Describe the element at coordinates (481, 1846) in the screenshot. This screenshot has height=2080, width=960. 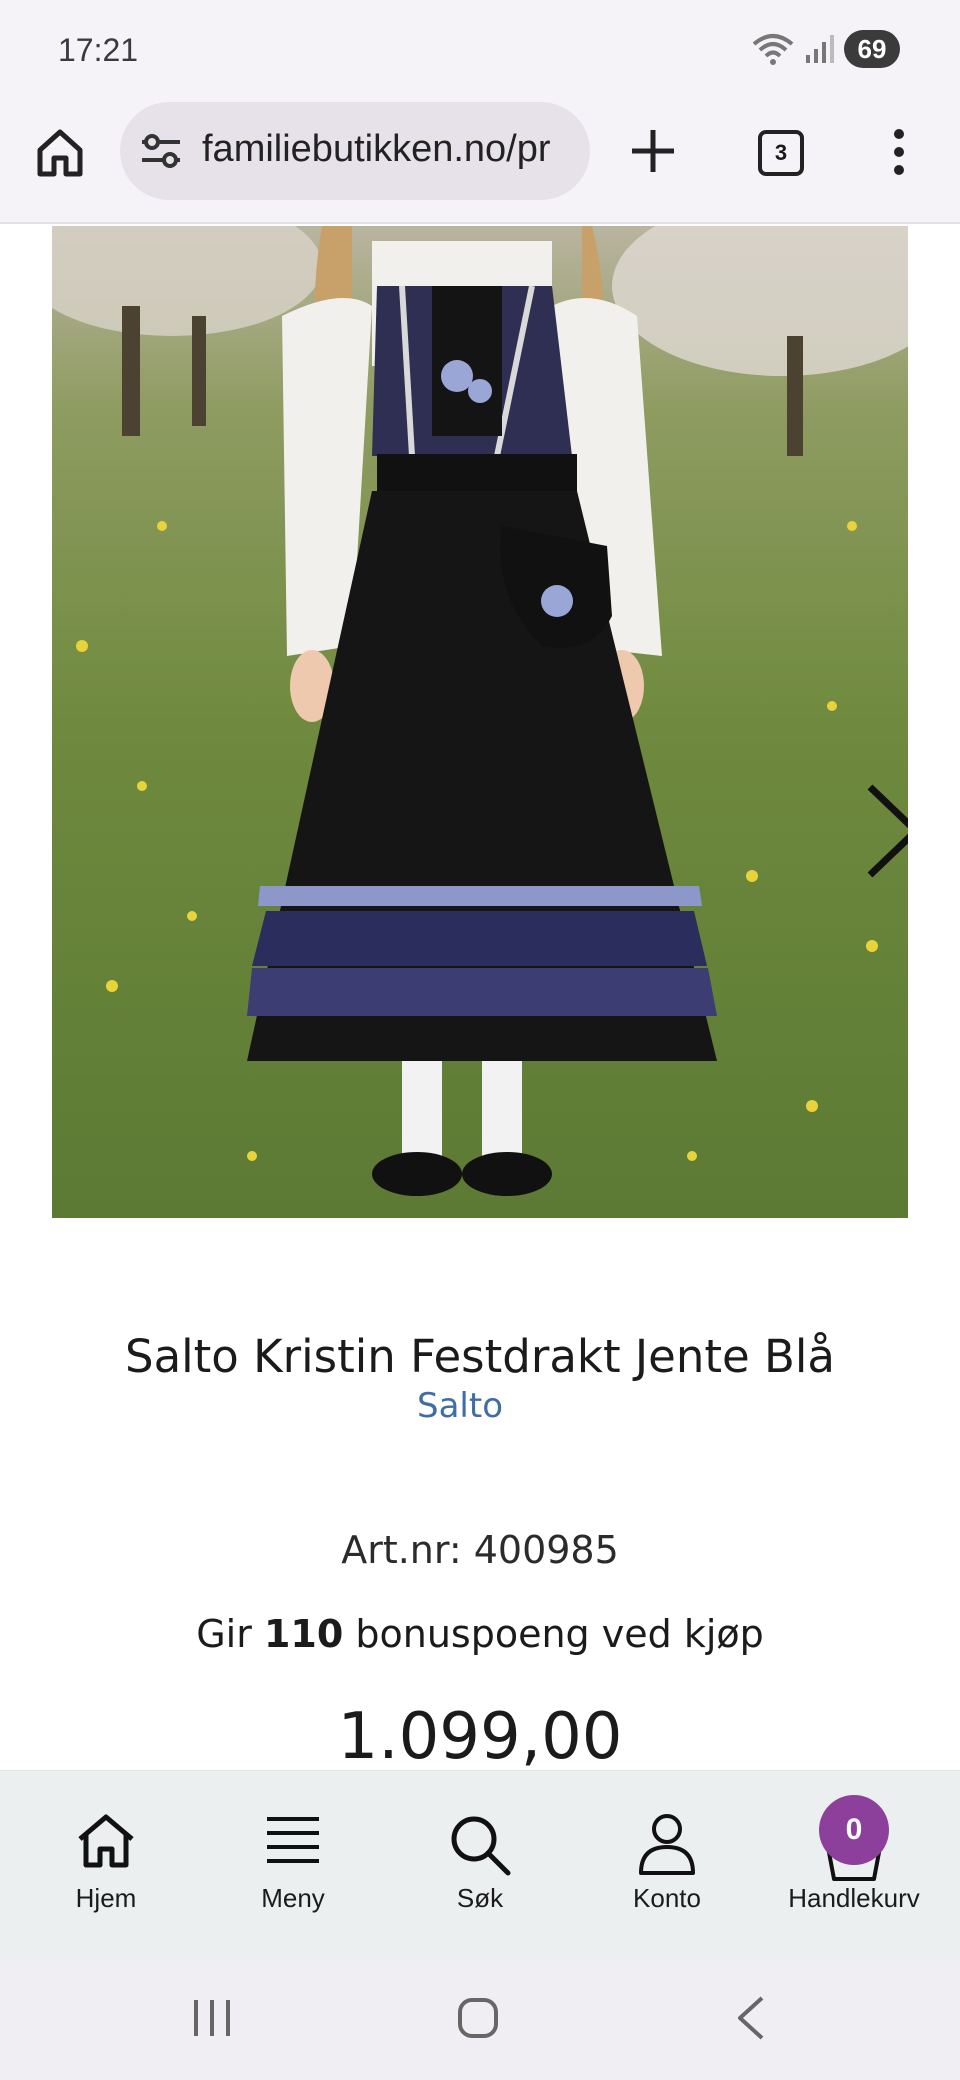
I see `search-icon` at that location.